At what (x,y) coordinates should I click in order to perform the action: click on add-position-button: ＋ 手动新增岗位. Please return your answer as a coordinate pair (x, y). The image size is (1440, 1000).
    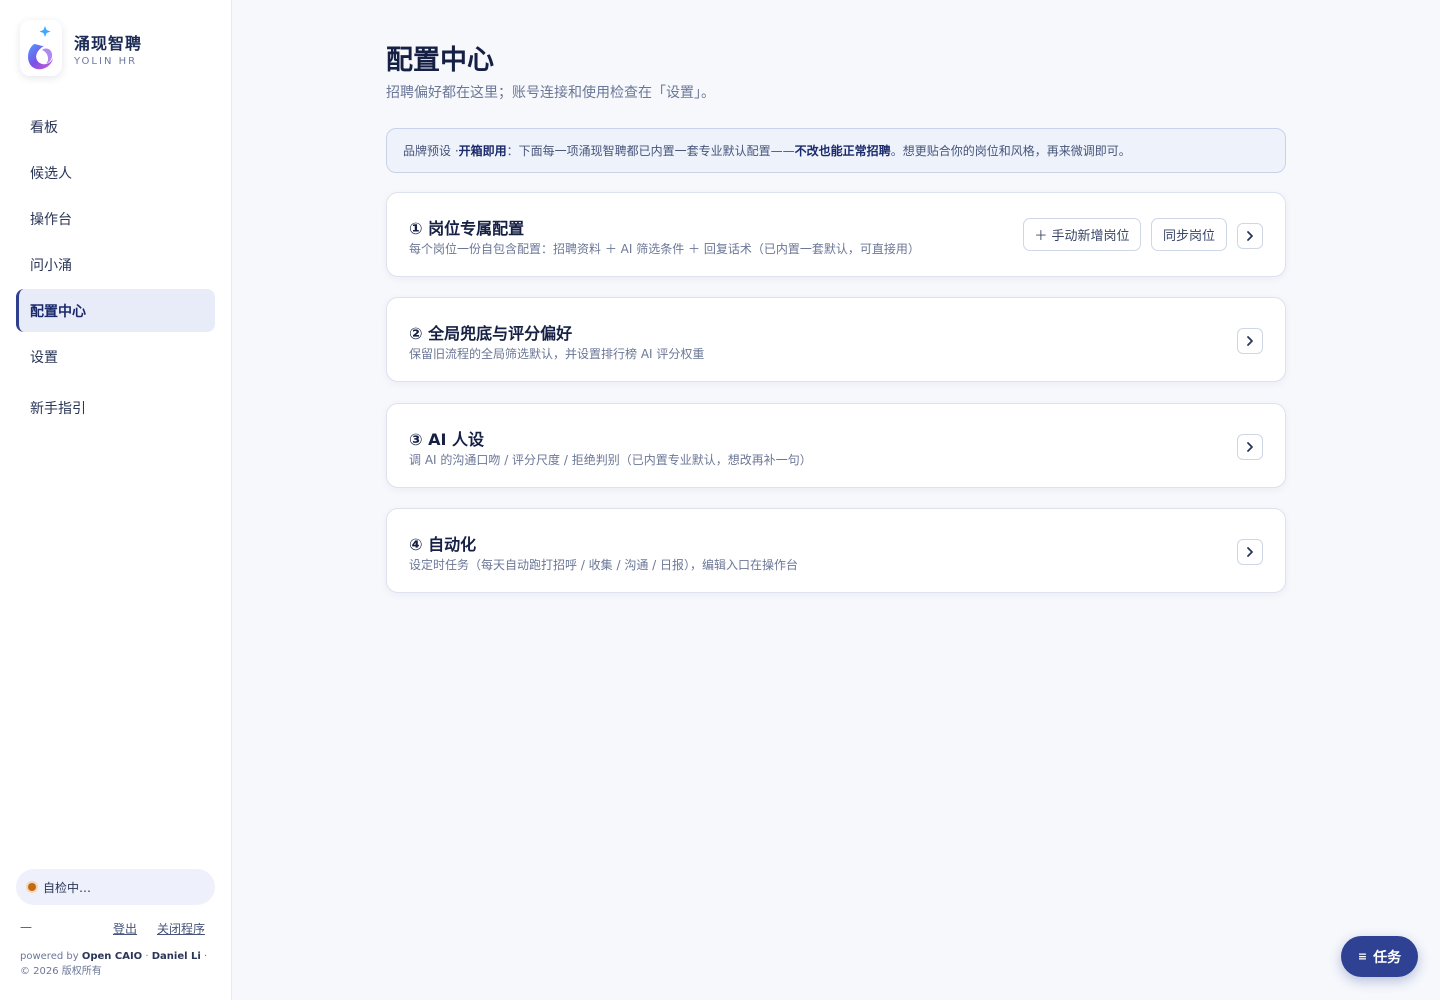
    Looking at the image, I should click on (1082, 234).